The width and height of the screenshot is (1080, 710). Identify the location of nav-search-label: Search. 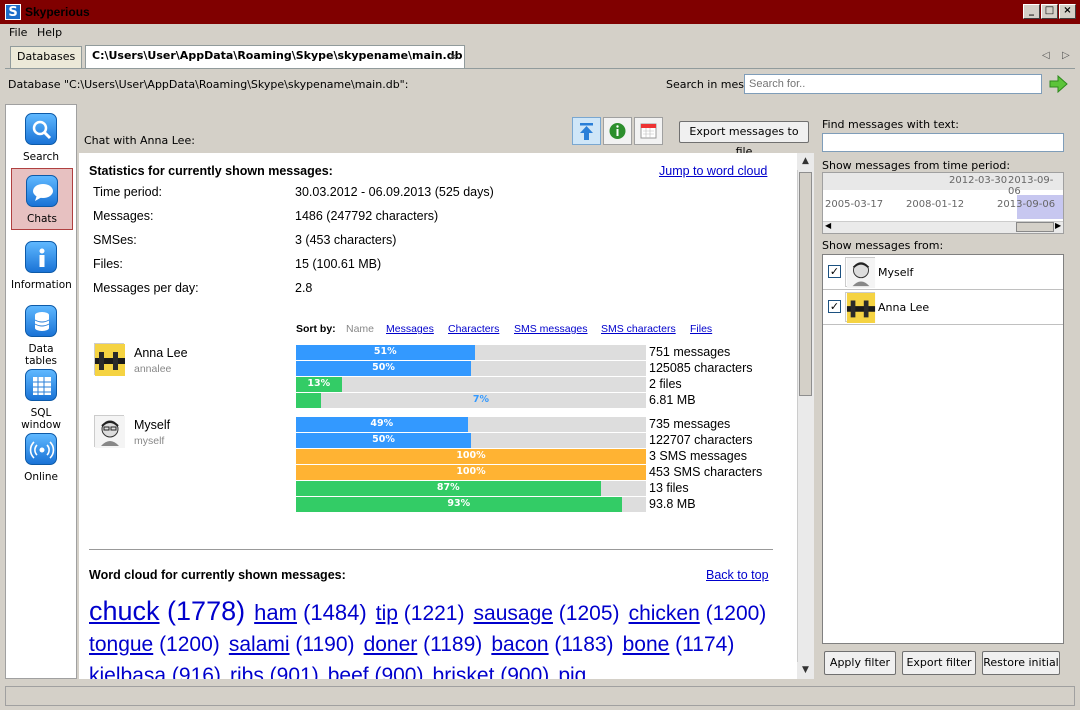
(41, 157).